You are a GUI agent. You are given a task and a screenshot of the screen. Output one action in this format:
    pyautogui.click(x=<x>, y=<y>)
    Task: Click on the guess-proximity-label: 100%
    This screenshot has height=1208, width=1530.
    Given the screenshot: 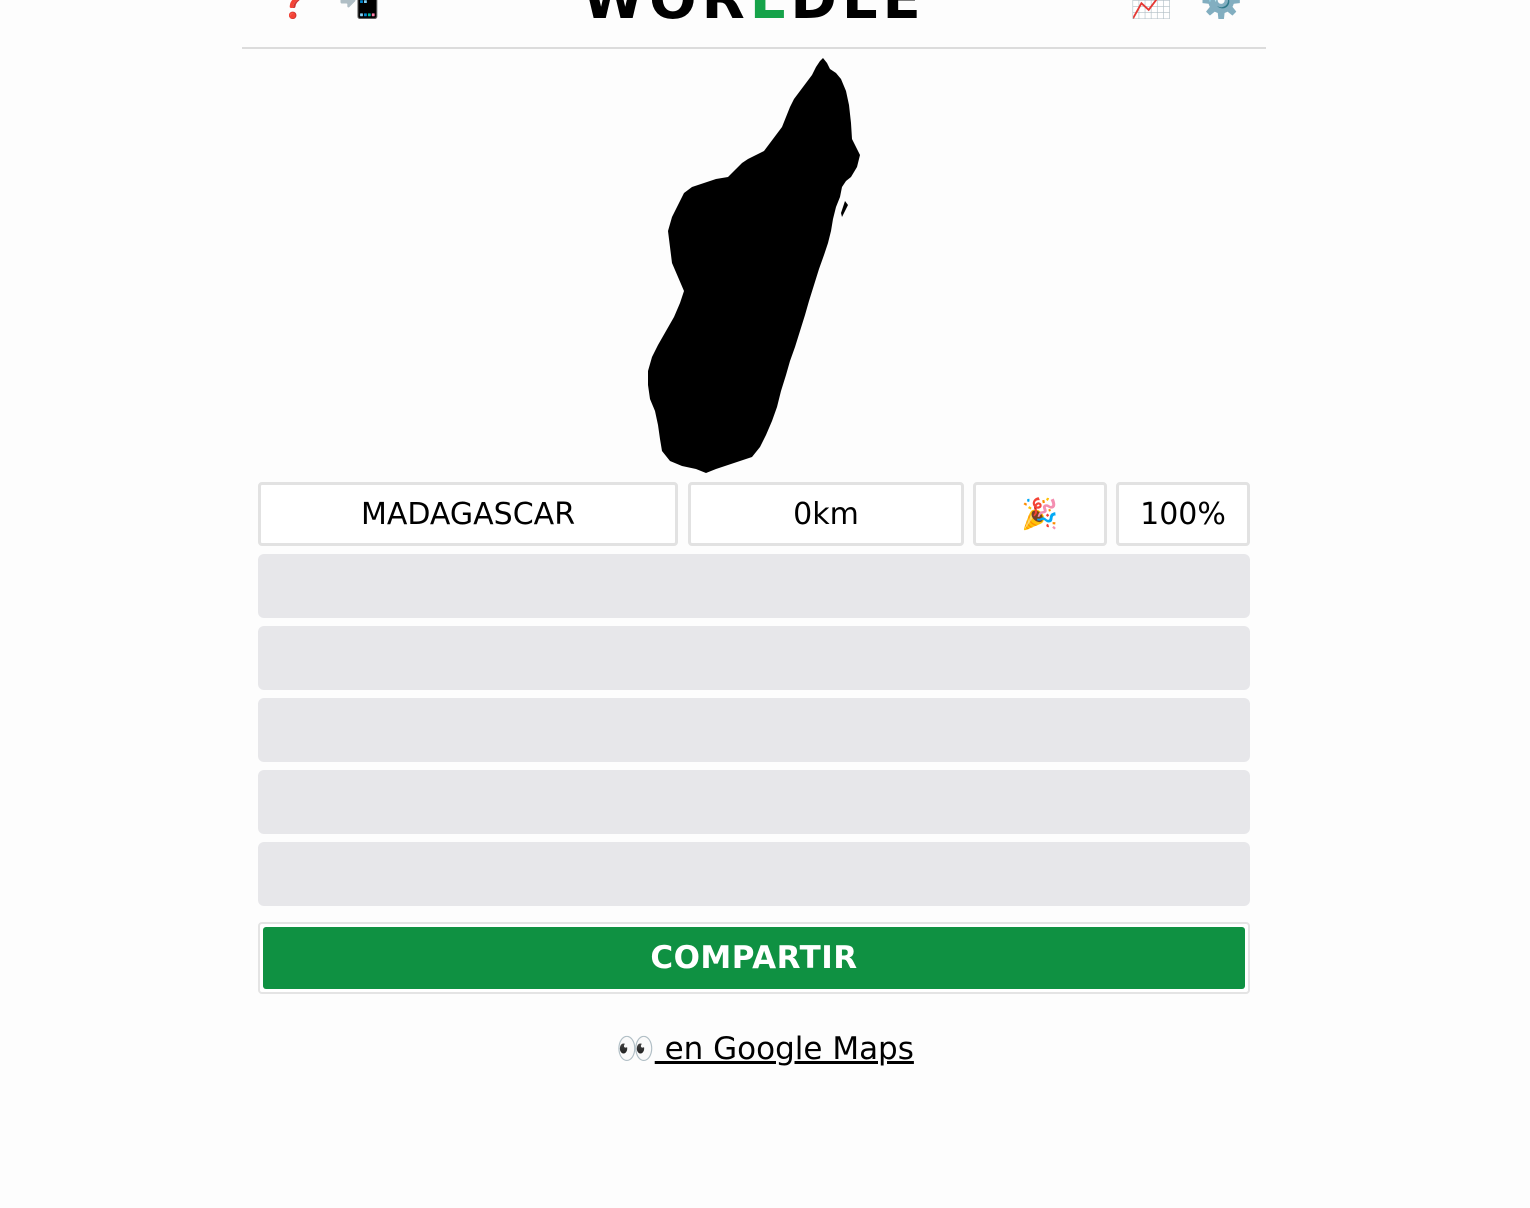 What is the action you would take?
    pyautogui.click(x=1183, y=514)
    